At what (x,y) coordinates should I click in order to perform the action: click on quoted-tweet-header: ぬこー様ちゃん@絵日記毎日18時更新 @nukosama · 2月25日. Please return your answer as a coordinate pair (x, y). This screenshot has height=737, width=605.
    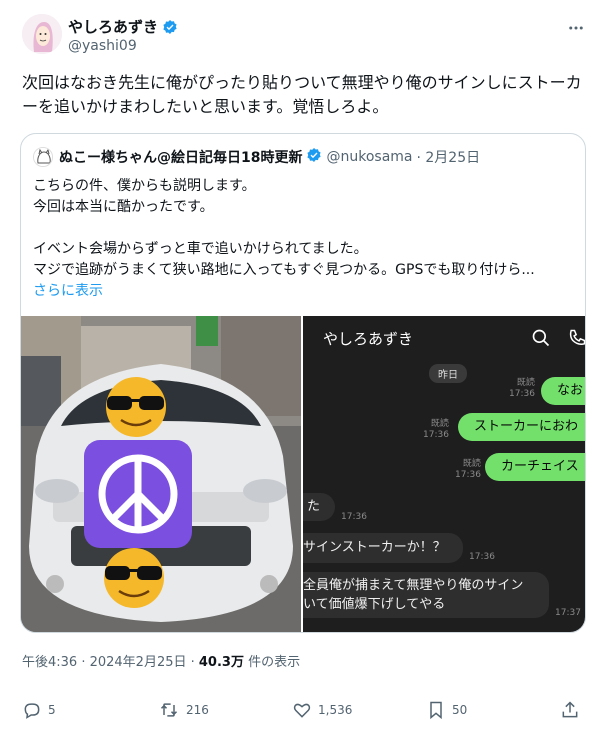
    Looking at the image, I should click on (303, 157).